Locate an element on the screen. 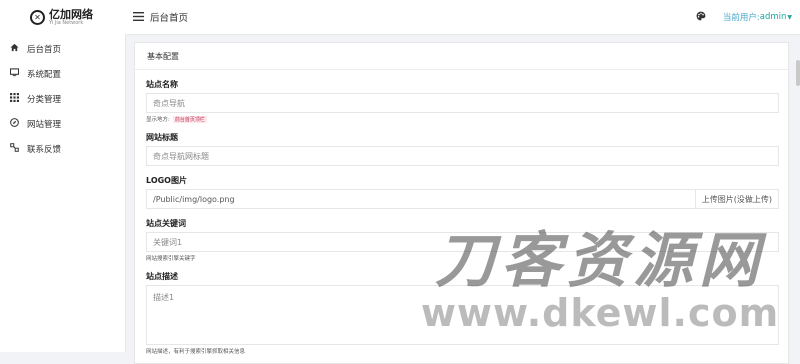  caret-down-icon: ▼ is located at coordinates (789, 17).